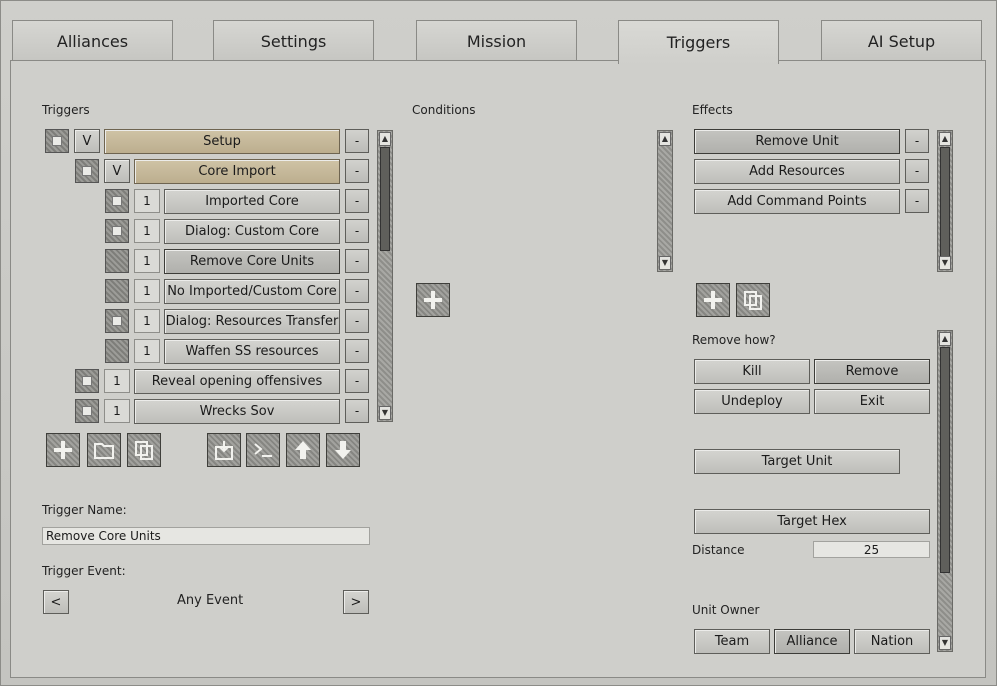 The height and width of the screenshot is (686, 997). Describe the element at coordinates (237, 381) in the screenshot. I see `trigger-row: Reveal opening offensives` at that location.